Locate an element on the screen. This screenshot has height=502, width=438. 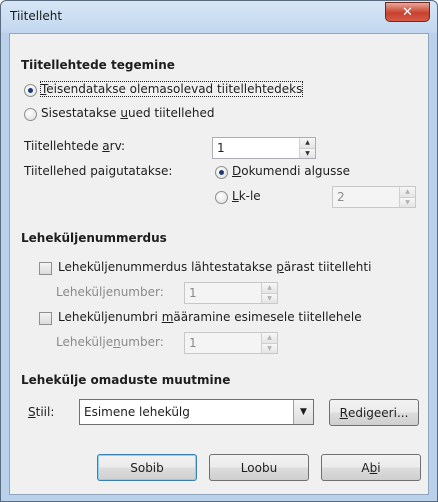
page-position-value: 2 is located at coordinates (341, 197).